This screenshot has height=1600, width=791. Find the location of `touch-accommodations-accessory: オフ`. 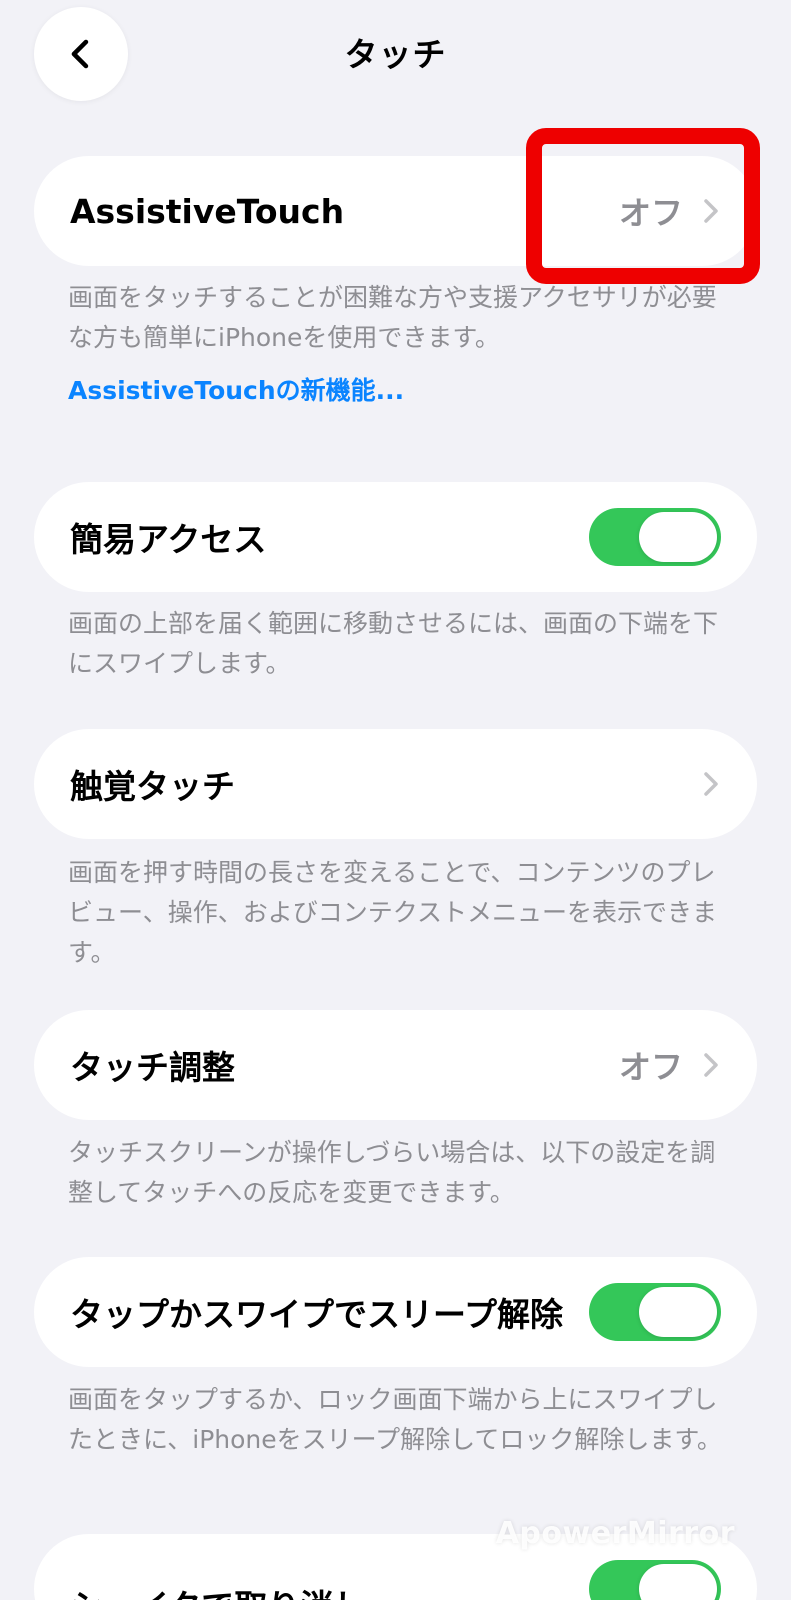

touch-accommodations-accessory: オフ is located at coordinates (670, 1065).